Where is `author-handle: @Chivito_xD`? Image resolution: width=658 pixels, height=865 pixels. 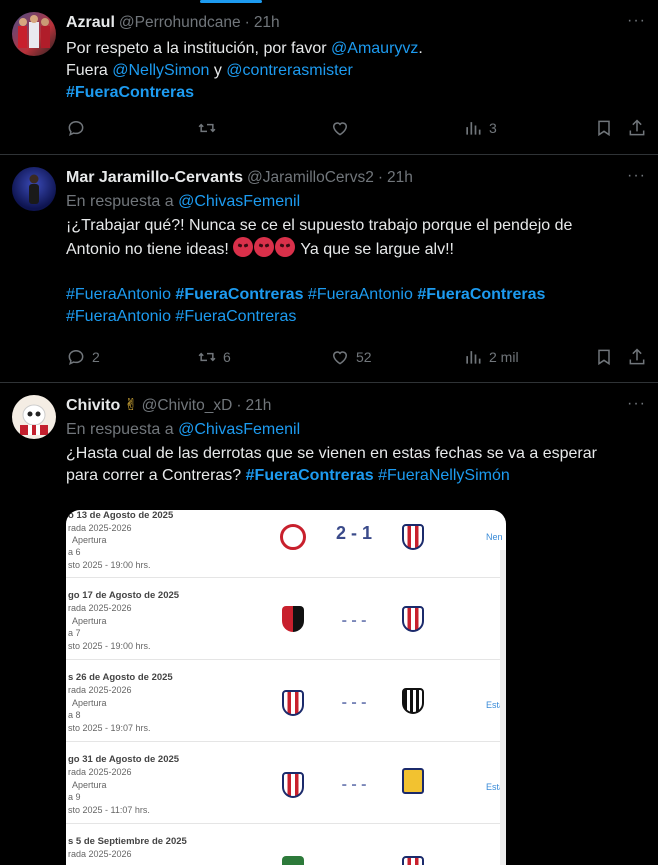
author-handle: @Chivito_xD is located at coordinates (187, 406).